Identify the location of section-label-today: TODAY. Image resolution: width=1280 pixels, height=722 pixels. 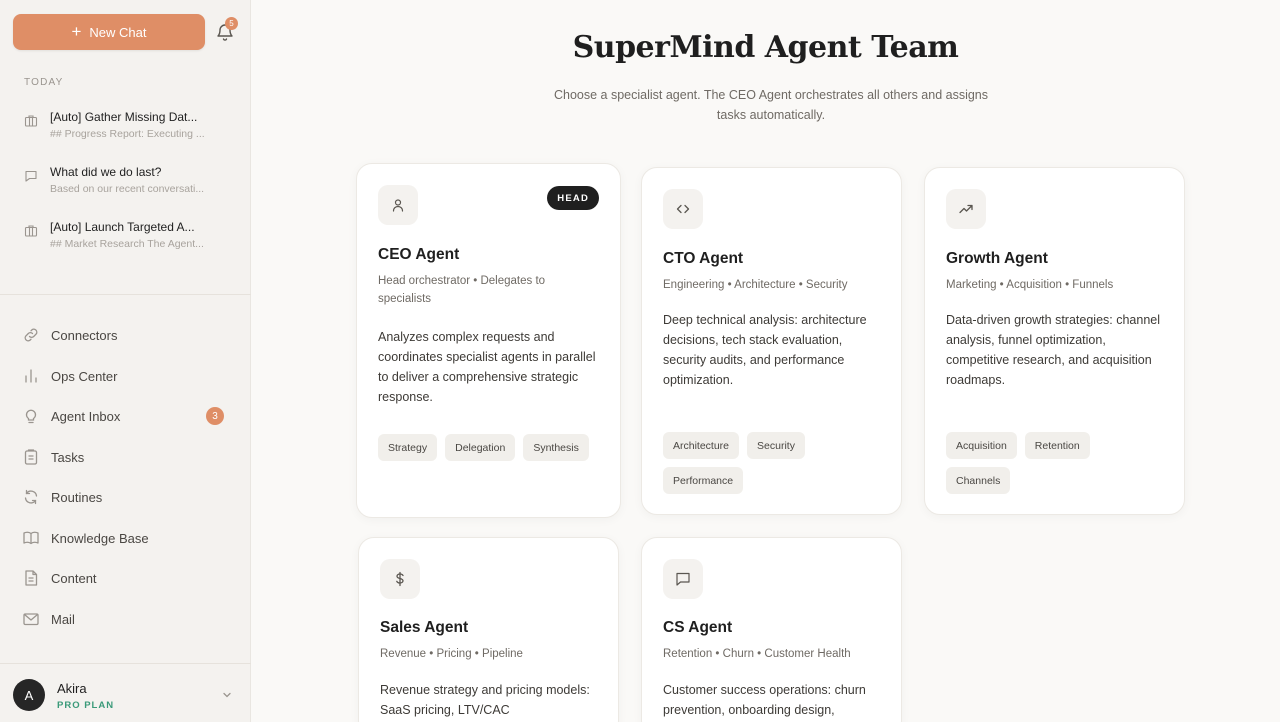
(44, 82).